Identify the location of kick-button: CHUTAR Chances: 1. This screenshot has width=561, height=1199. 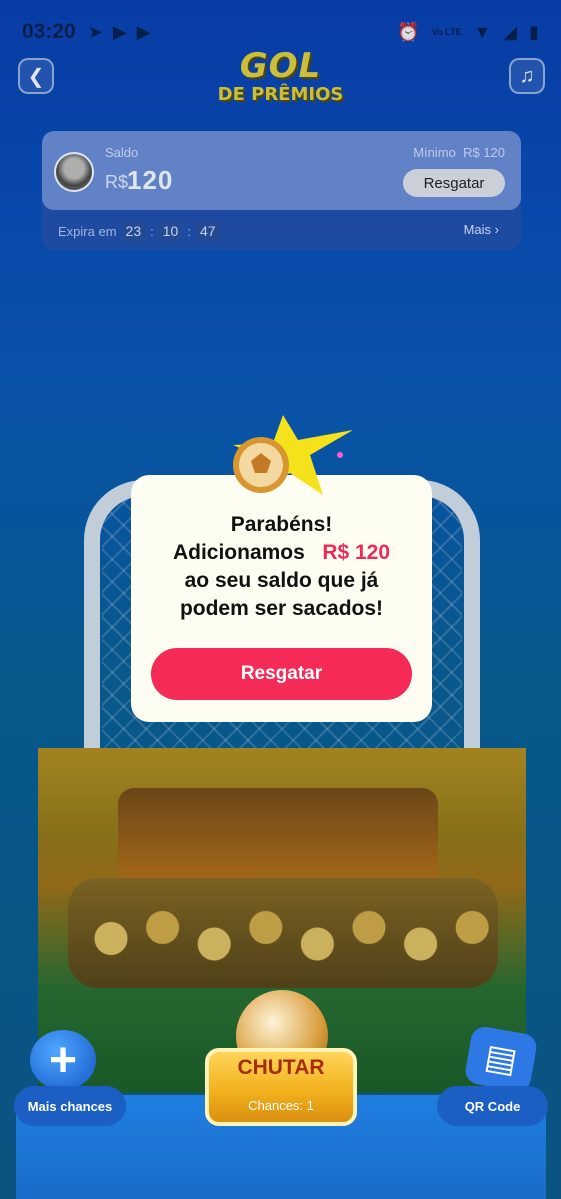
(281, 1087).